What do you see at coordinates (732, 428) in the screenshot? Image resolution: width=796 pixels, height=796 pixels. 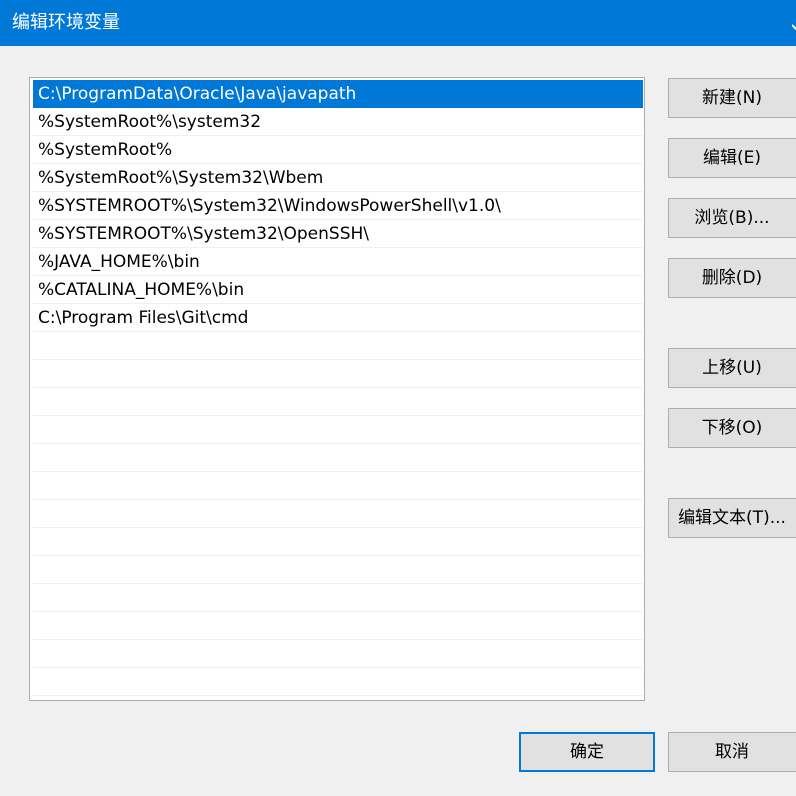 I see `move-down-button: 下移(O)` at bounding box center [732, 428].